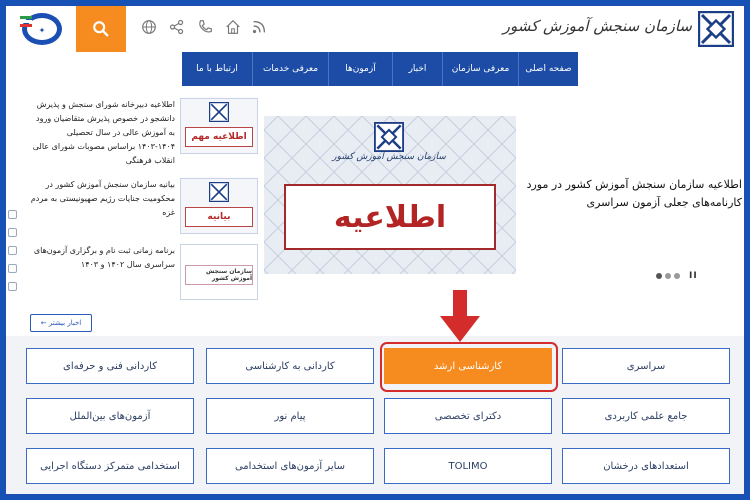  What do you see at coordinates (110, 366) in the screenshot?
I see `exam-technical-associate-button: کاردانی فنی و حرفه‌ای` at bounding box center [110, 366].